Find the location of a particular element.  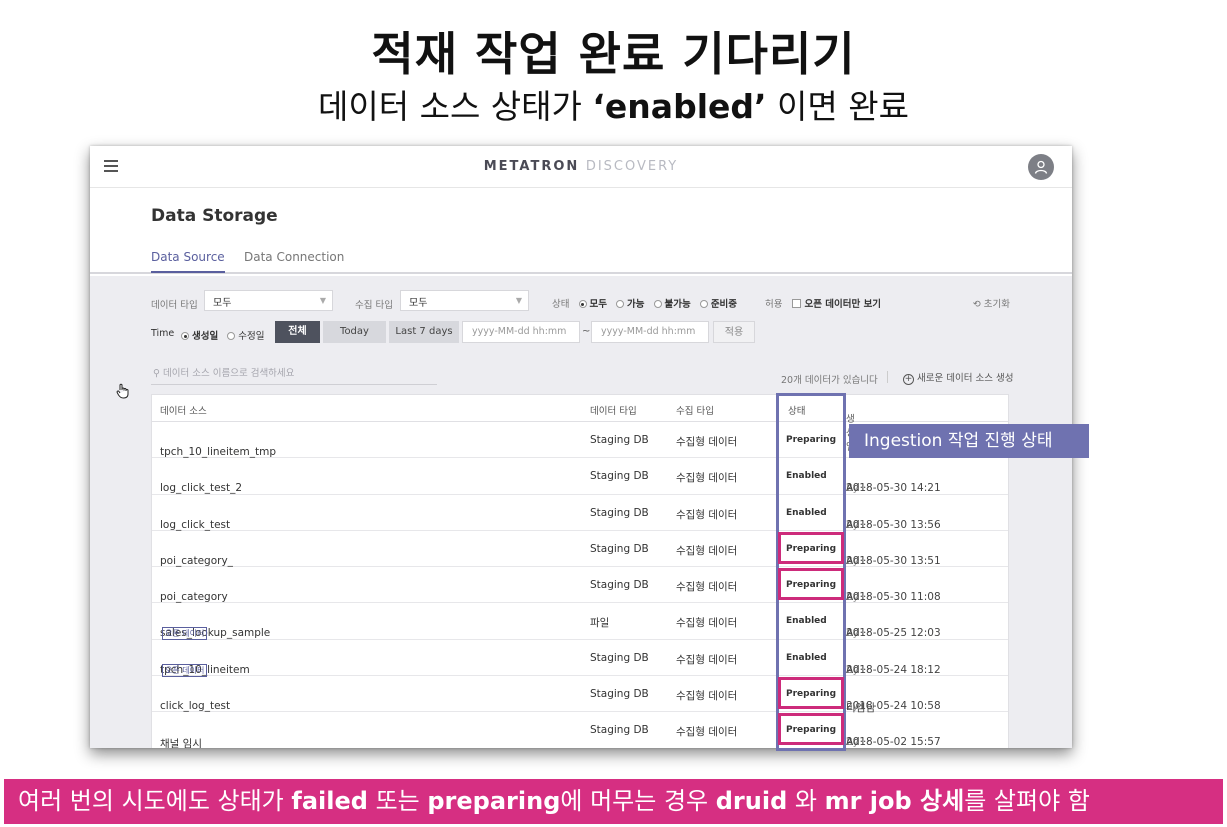

date-to-input: yyyy-MM-dd hh:mm is located at coordinates (650, 332).